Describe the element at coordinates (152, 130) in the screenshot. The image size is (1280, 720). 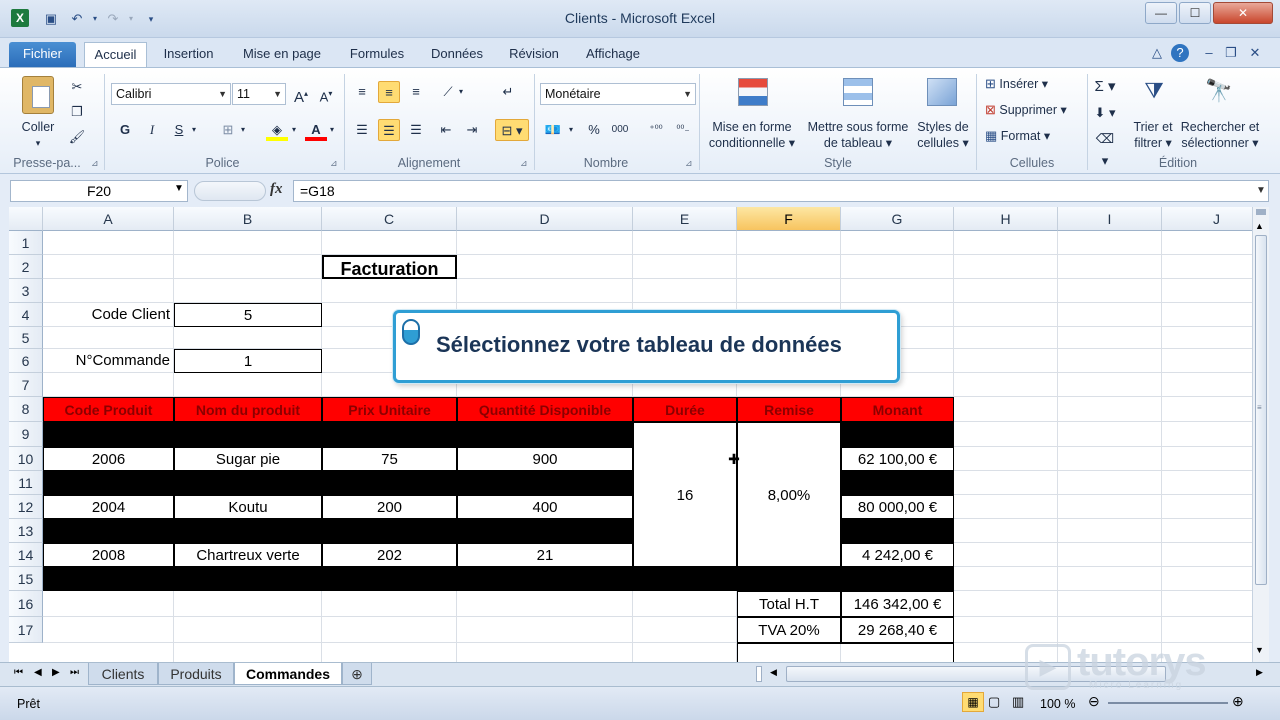
I see `italic-button: I` at that location.